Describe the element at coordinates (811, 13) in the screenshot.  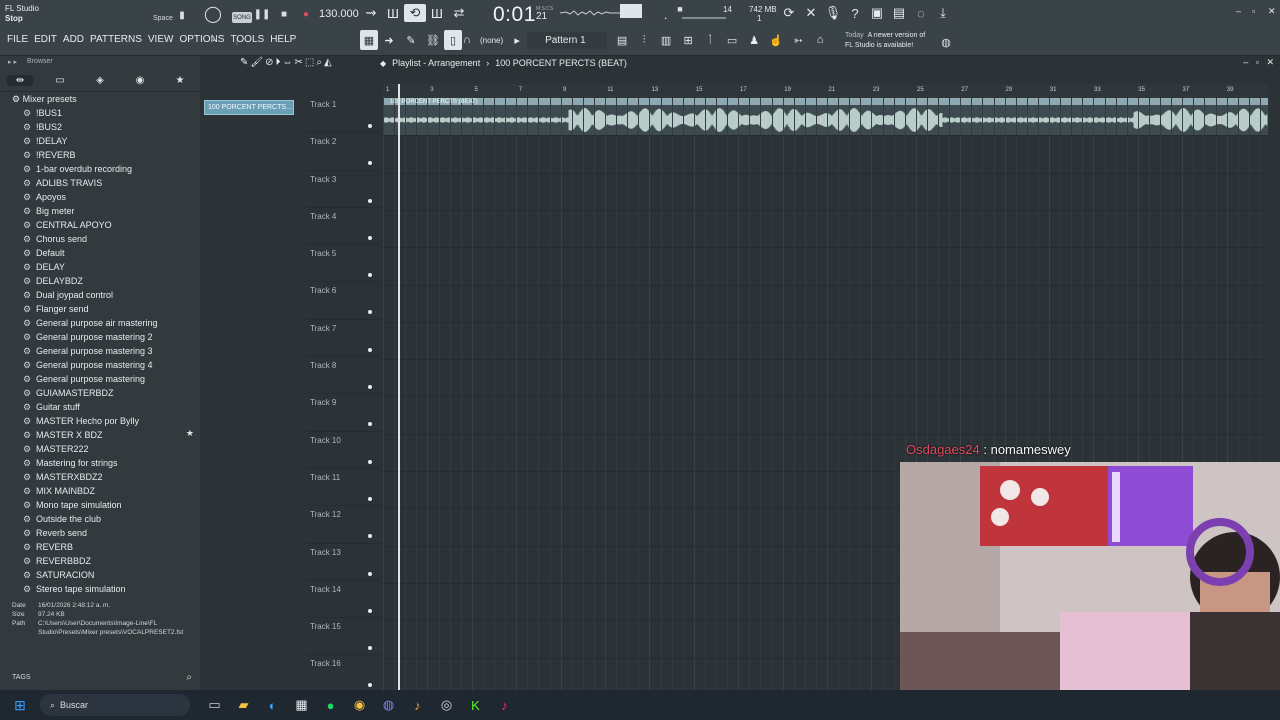
I see `mixer-cross-icon: ✕` at that location.